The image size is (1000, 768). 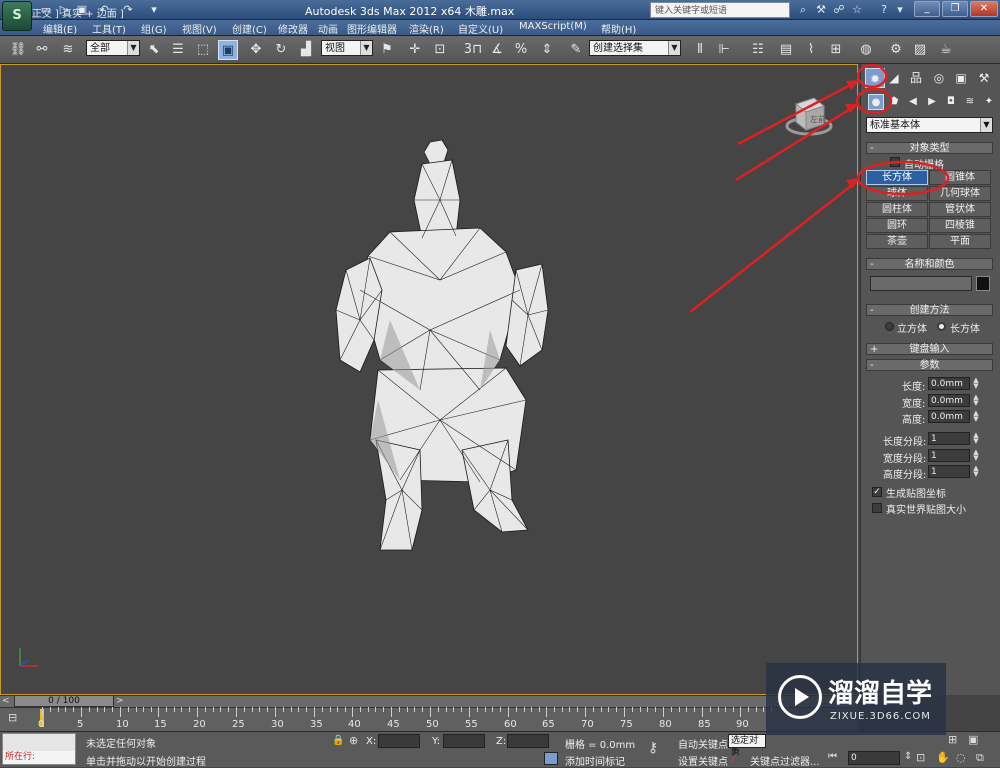 What do you see at coordinates (976, 438) in the screenshot?
I see `length-segs-spinner-arrows: ▲ ▼` at bounding box center [976, 438].